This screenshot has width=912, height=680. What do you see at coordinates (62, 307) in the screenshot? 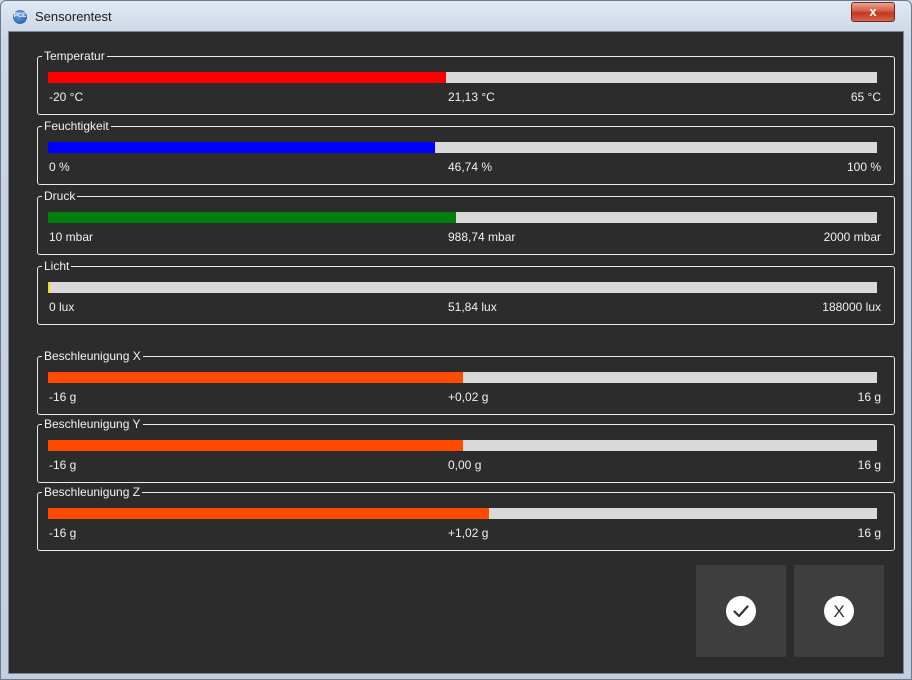
I see `range-min-label: 0 lux` at bounding box center [62, 307].